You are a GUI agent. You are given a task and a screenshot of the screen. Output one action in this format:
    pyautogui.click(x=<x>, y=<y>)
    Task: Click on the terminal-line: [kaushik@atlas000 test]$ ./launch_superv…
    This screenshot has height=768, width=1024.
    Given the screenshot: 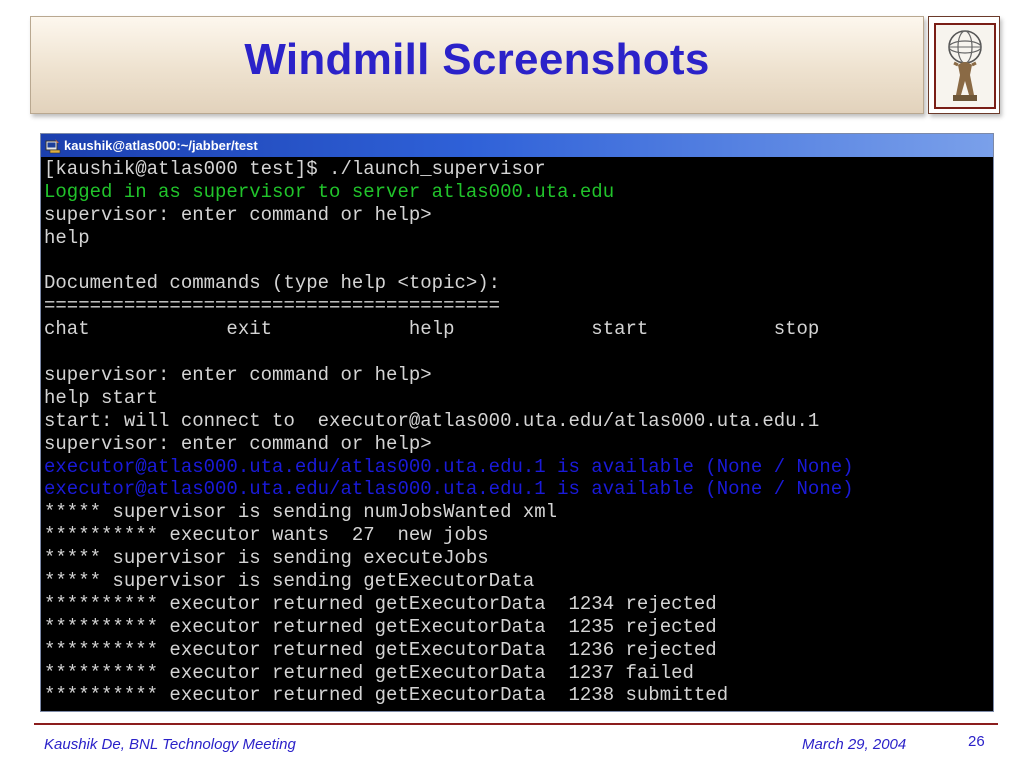 What is the action you would take?
    pyautogui.click(x=295, y=169)
    